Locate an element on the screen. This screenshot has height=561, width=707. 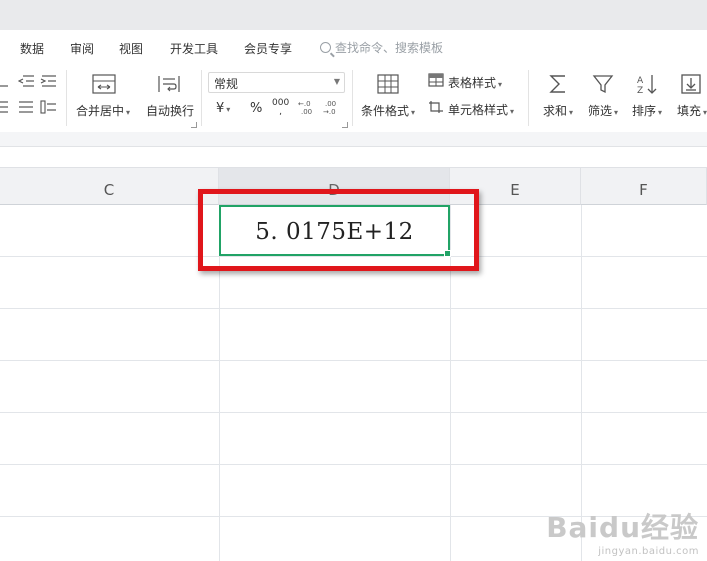
baidu-jingyan-watermark: Baidu经验 jingyan.baidu.com is located at coordinates (622, 531).